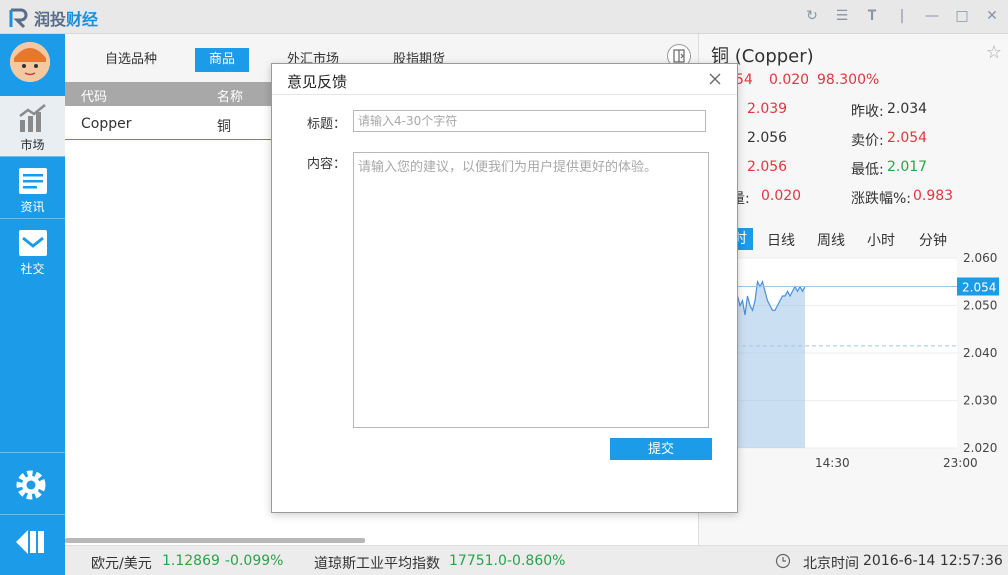  I want to click on open-value: 2.039, so click(767, 109).